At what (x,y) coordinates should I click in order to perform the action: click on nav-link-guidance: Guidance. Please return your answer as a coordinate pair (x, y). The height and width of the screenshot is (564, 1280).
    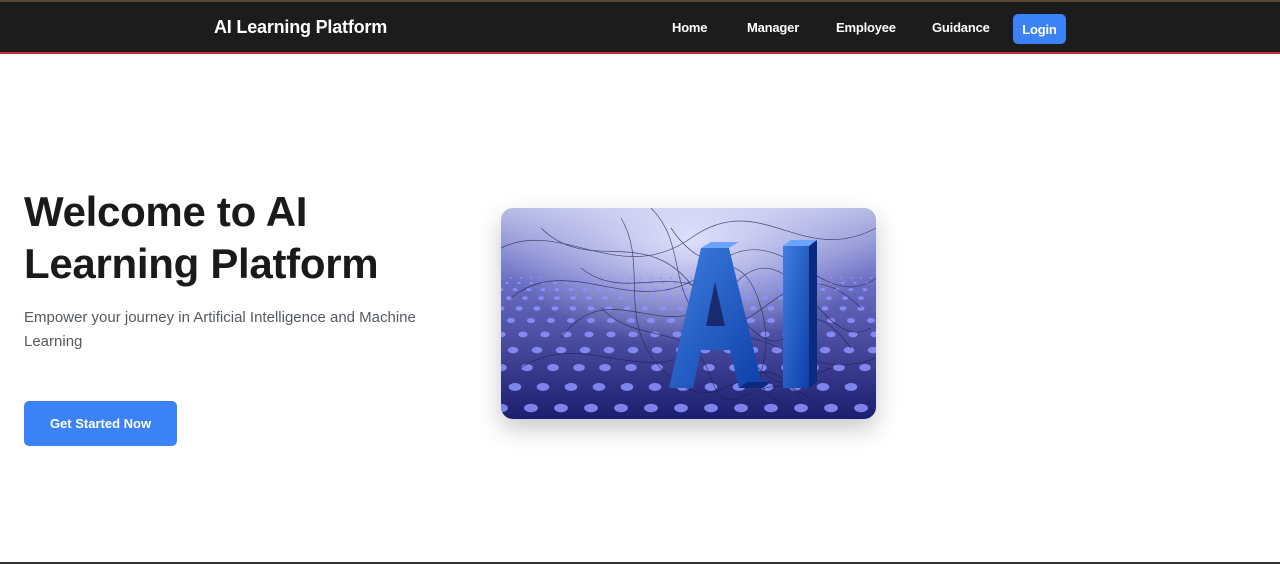
    Looking at the image, I should click on (961, 27).